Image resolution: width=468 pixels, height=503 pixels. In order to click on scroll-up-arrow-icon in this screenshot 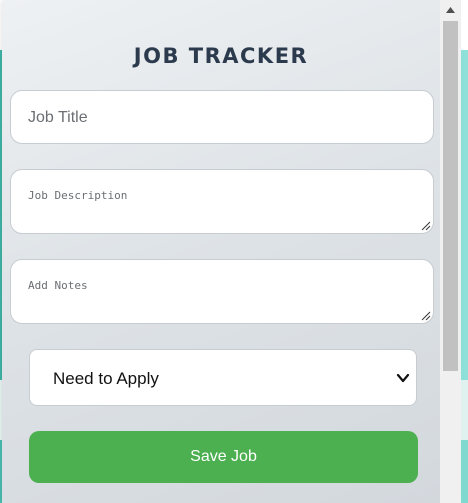, I will do `click(450, 10)`.